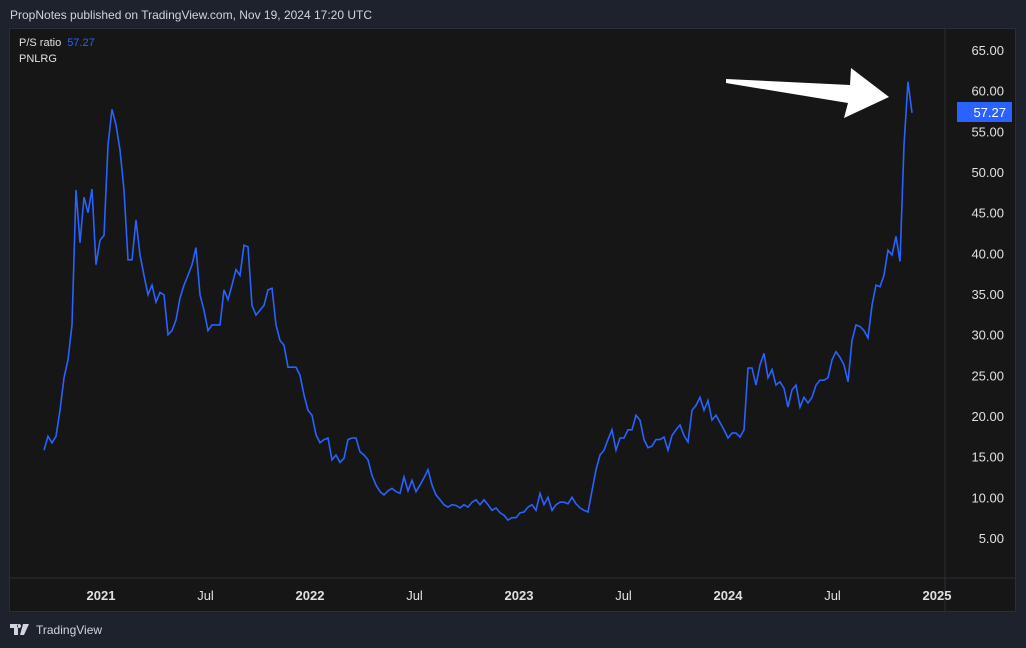 The image size is (1026, 648). Describe the element at coordinates (989, 112) in the screenshot. I see `last-value-label: 57.27` at that location.